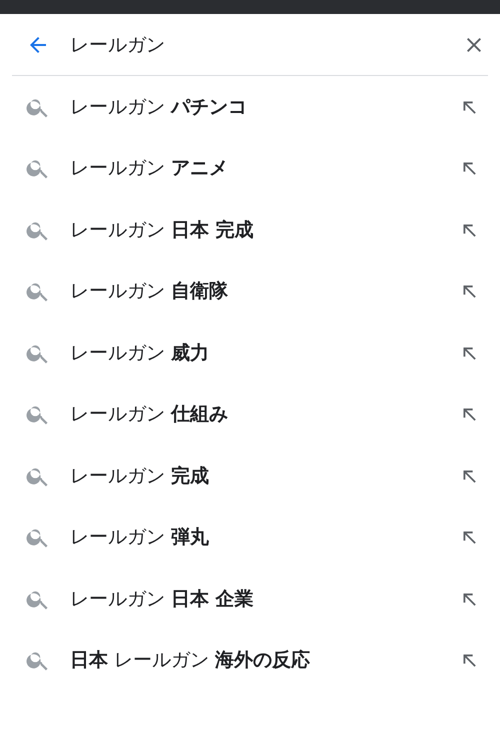 The width and height of the screenshot is (500, 739). What do you see at coordinates (264, 107) in the screenshot?
I see `suggestion-text: レールガン パチンコ` at bounding box center [264, 107].